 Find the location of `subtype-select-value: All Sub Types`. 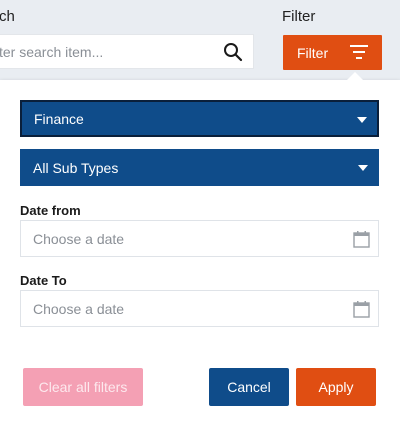

subtype-select-value: All Sub Types is located at coordinates (76, 167).